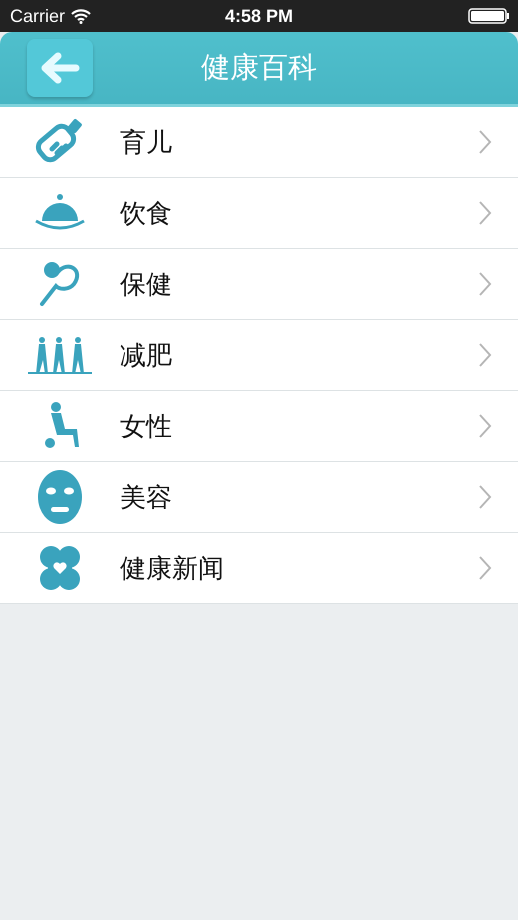 This screenshot has width=518, height=920. What do you see at coordinates (259, 284) in the screenshot?
I see `category-row: 保健` at bounding box center [259, 284].